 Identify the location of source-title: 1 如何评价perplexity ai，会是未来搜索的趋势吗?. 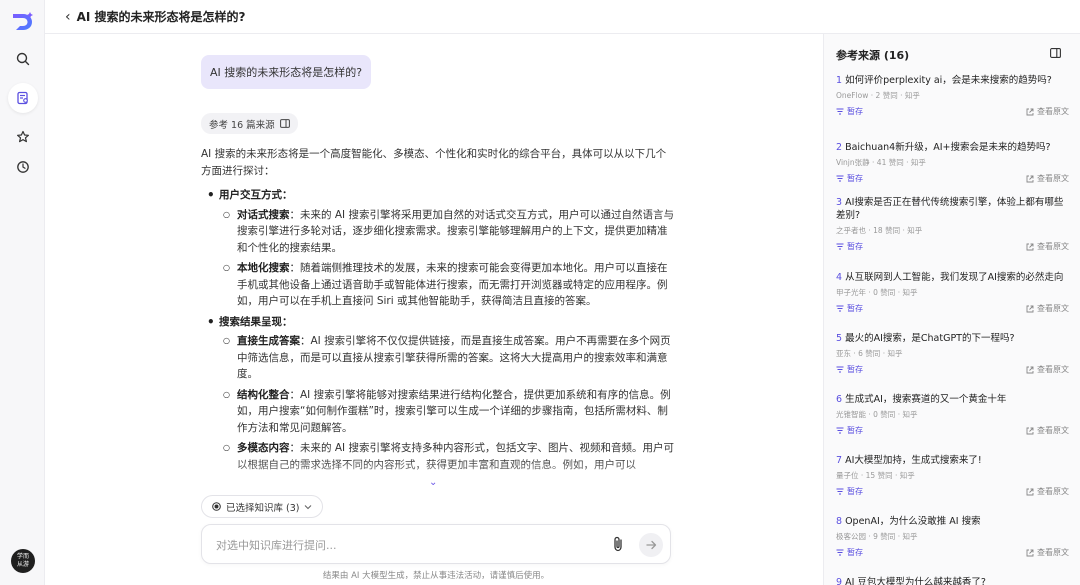
(952, 80).